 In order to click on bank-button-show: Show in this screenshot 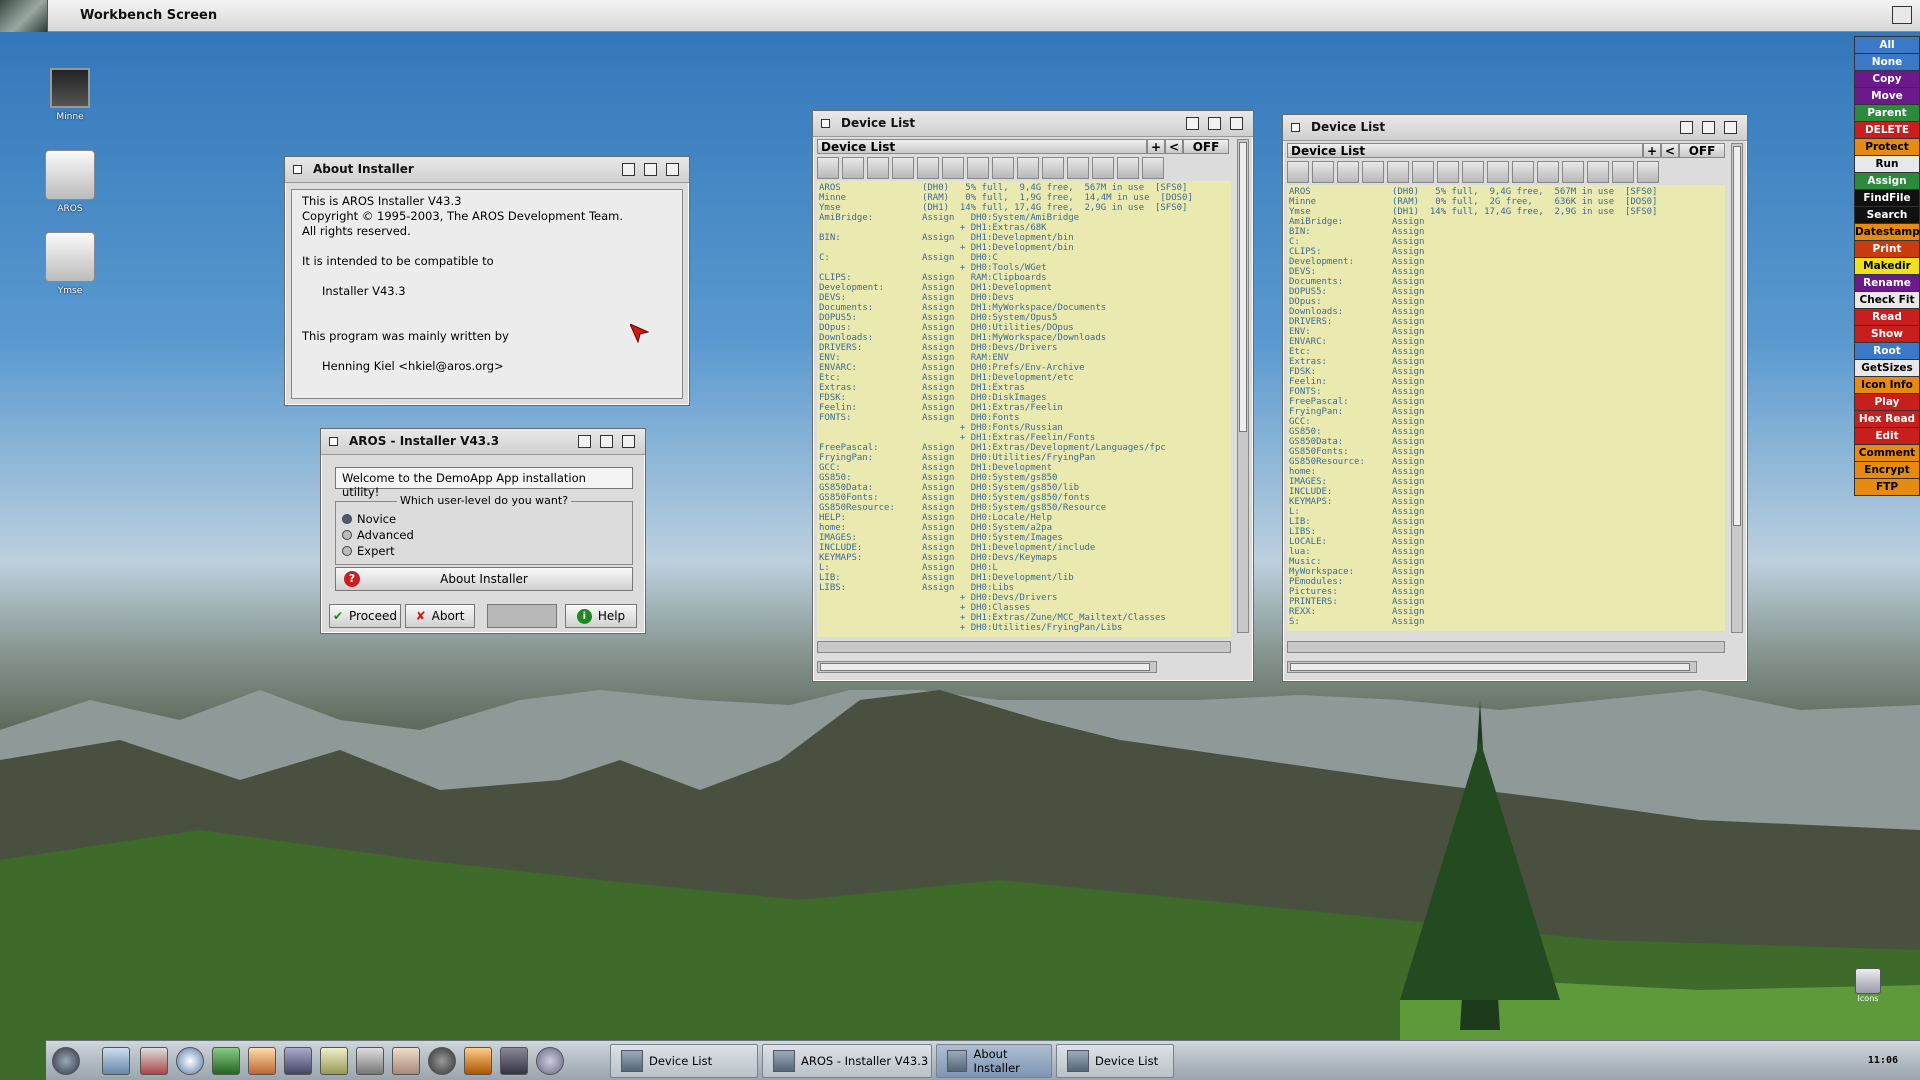, I will do `click(1887, 334)`.